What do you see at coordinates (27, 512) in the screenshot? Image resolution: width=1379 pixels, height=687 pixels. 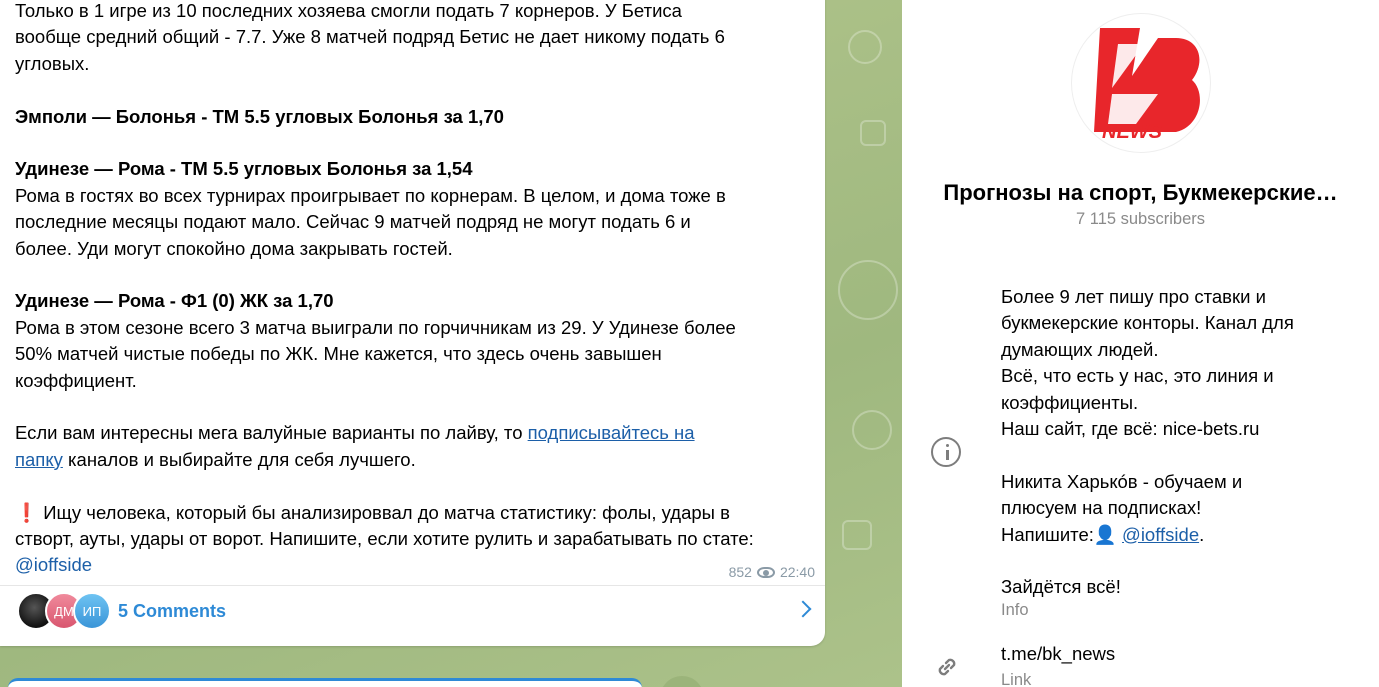 I see `exclamation-icon: ❗` at bounding box center [27, 512].